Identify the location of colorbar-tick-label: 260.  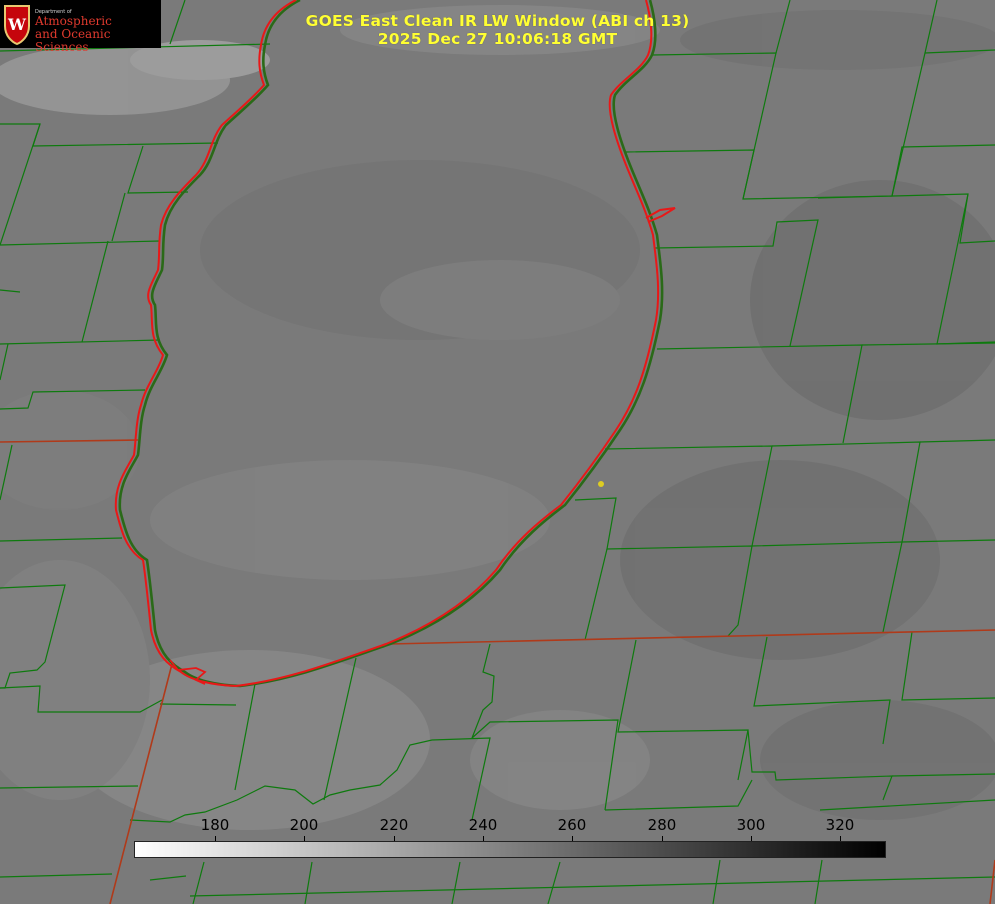
(572, 825).